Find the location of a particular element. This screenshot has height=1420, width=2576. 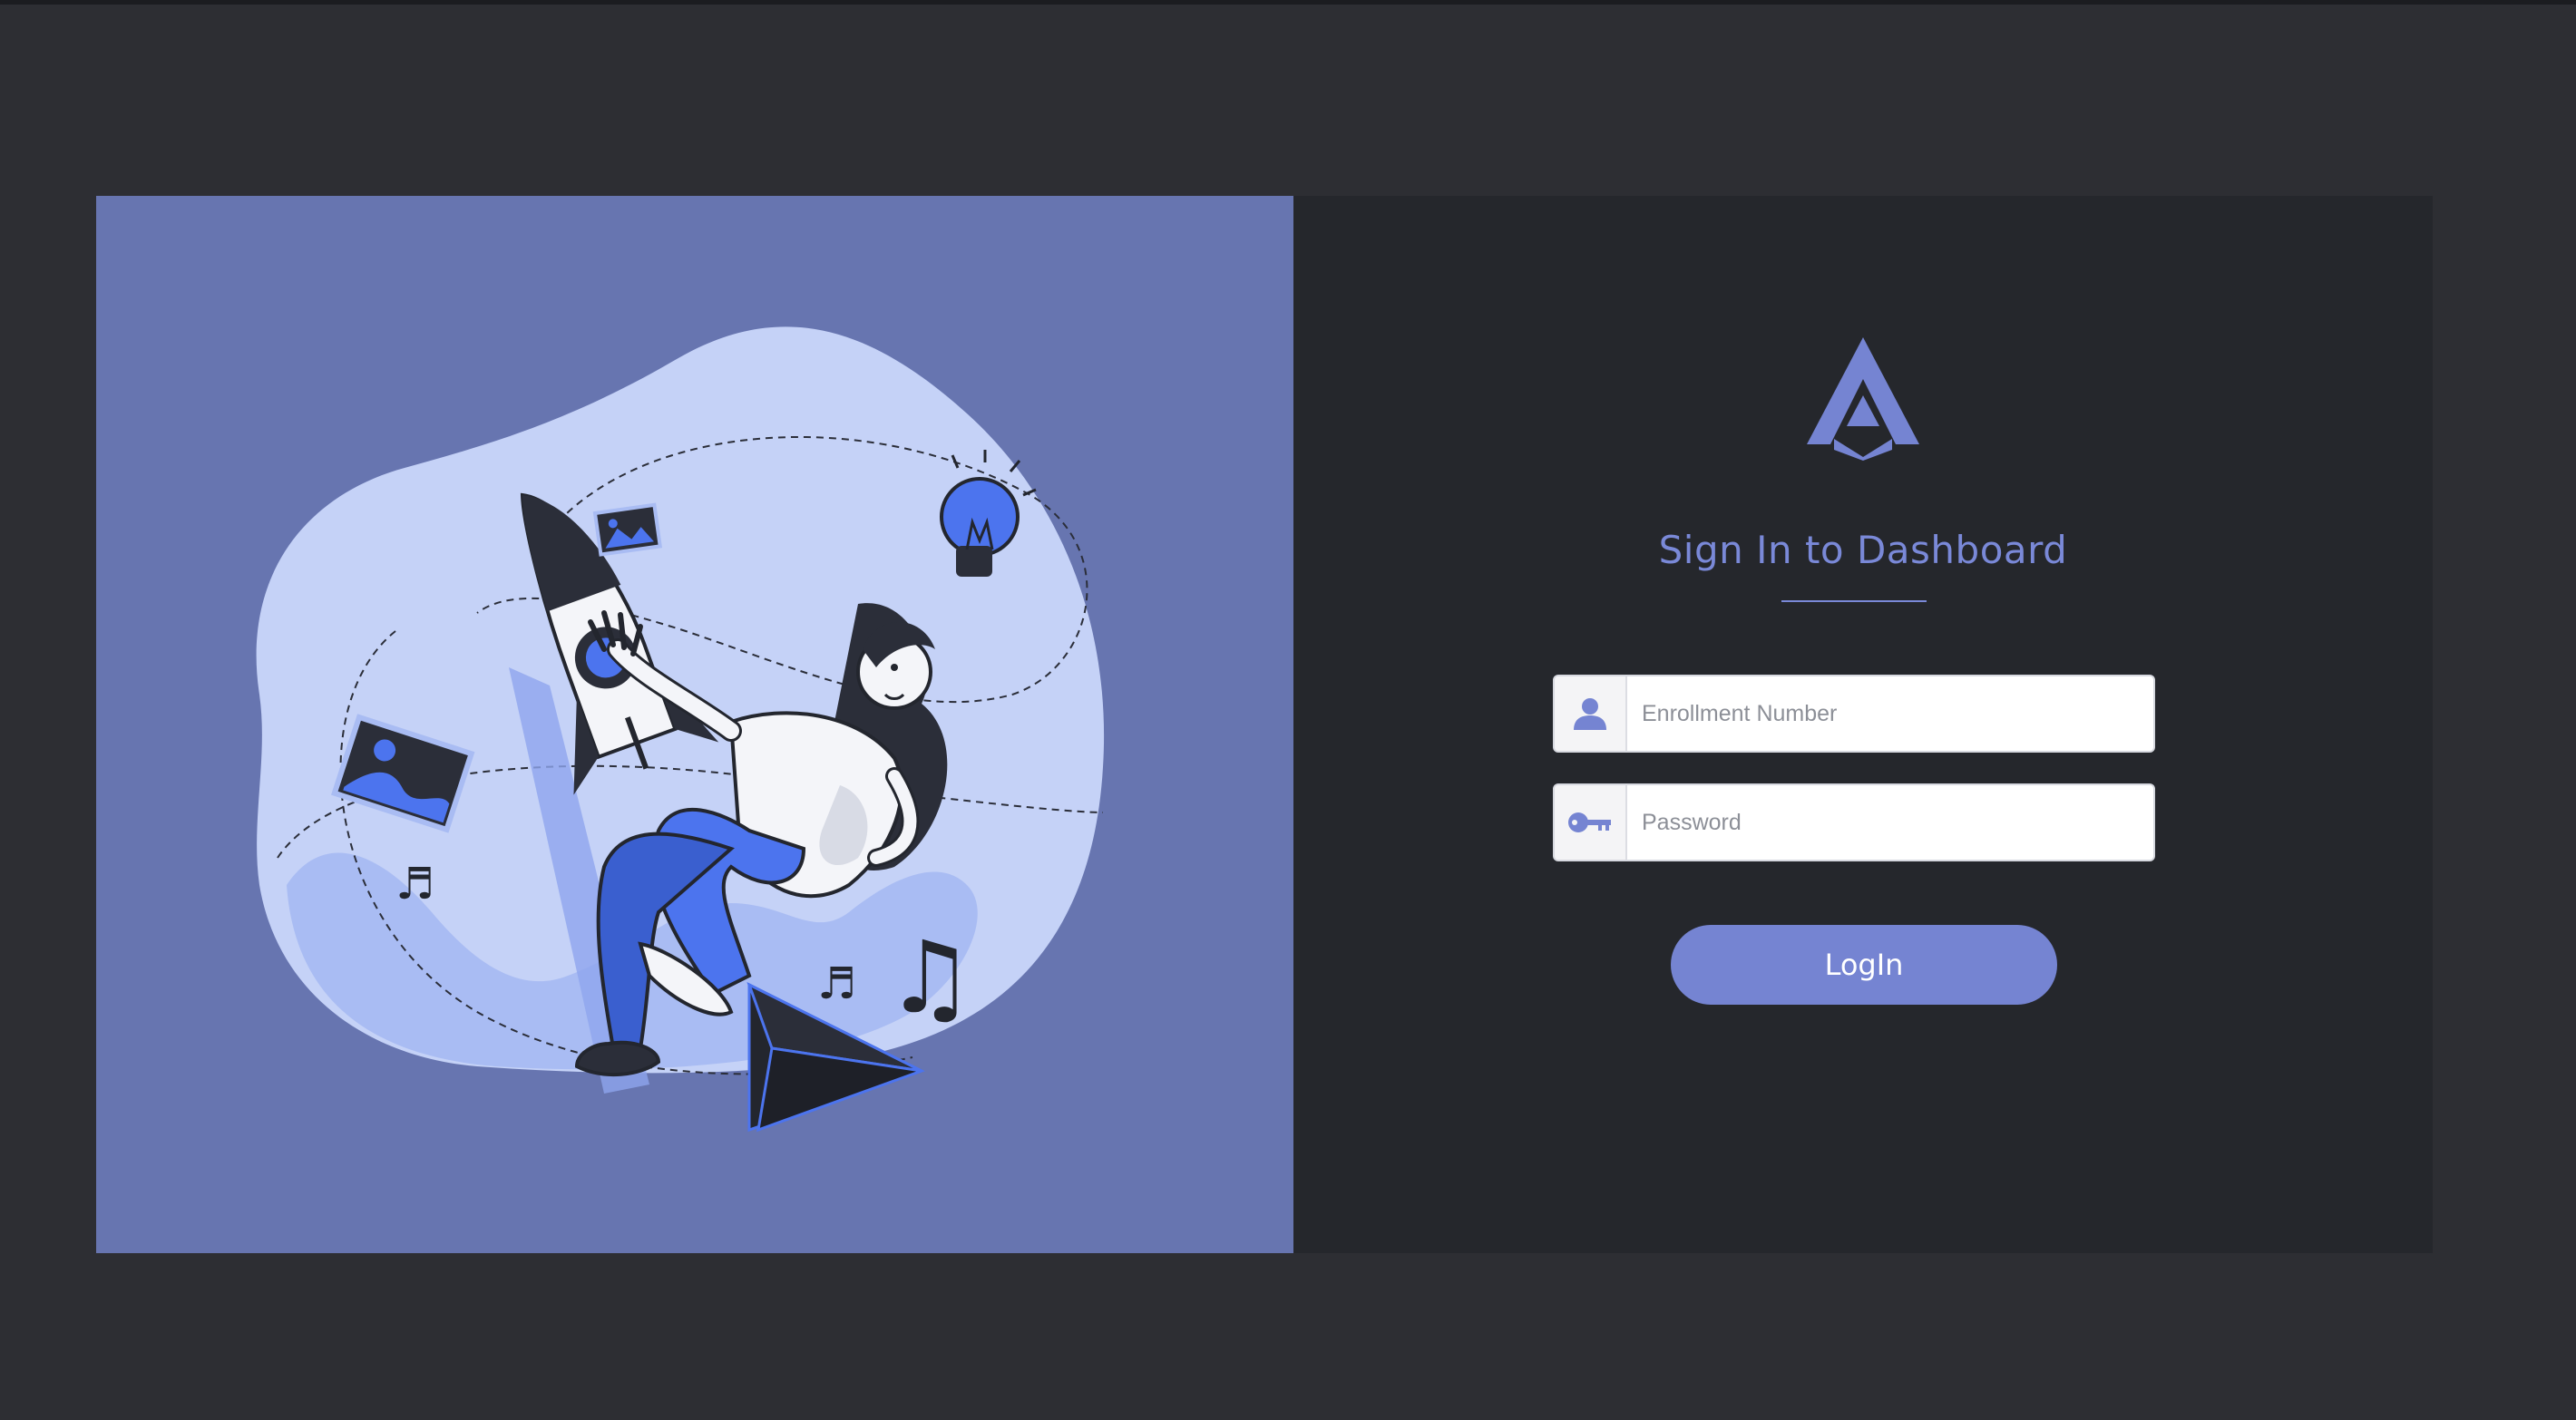

password-input is located at coordinates (1890, 822).